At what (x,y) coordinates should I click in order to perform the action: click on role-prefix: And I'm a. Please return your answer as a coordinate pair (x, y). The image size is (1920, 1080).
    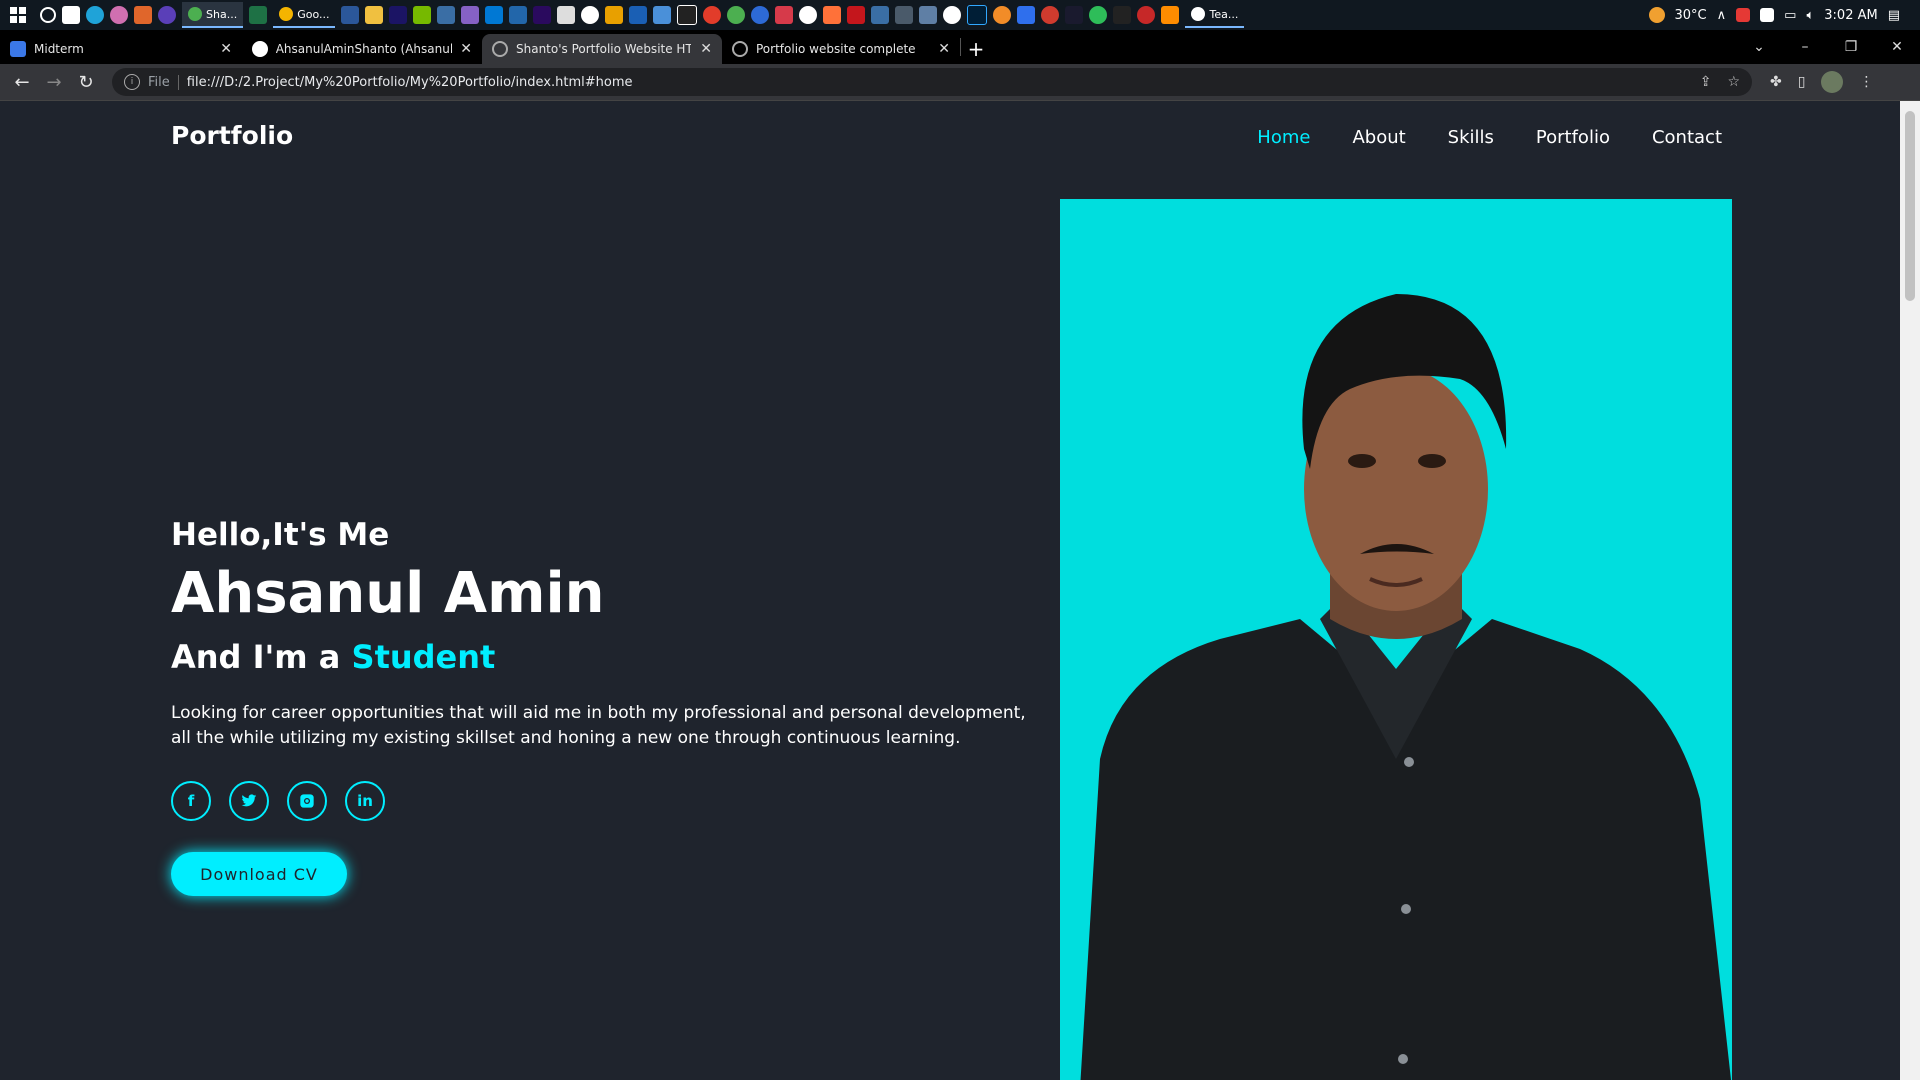
    Looking at the image, I should click on (261, 657).